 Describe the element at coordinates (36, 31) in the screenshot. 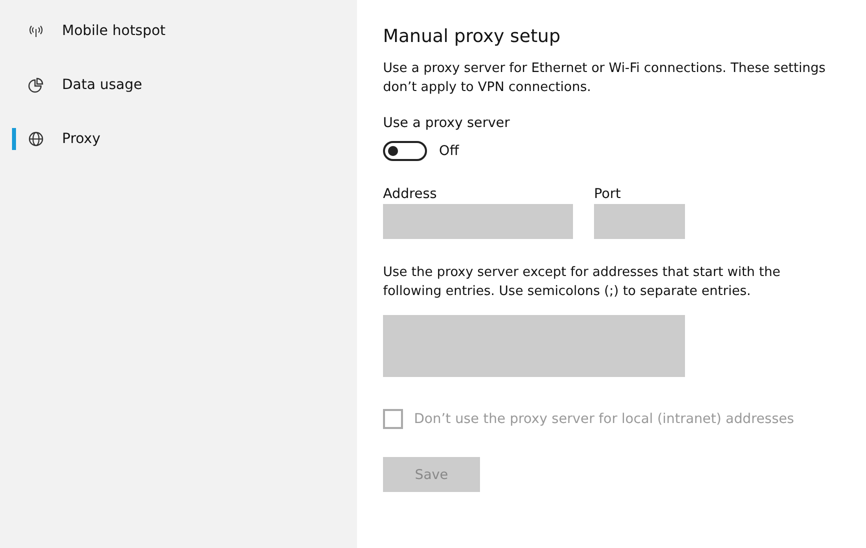

I see `hotspot-icon` at that location.